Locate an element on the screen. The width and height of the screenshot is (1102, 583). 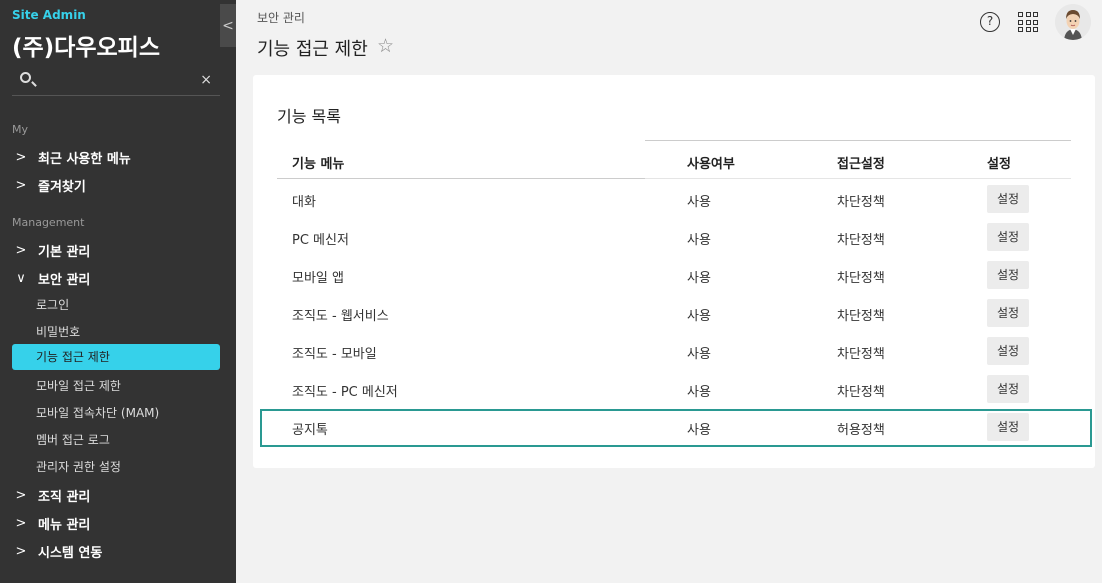
breadcrumb: 보안 관리 is located at coordinates (281, 17).